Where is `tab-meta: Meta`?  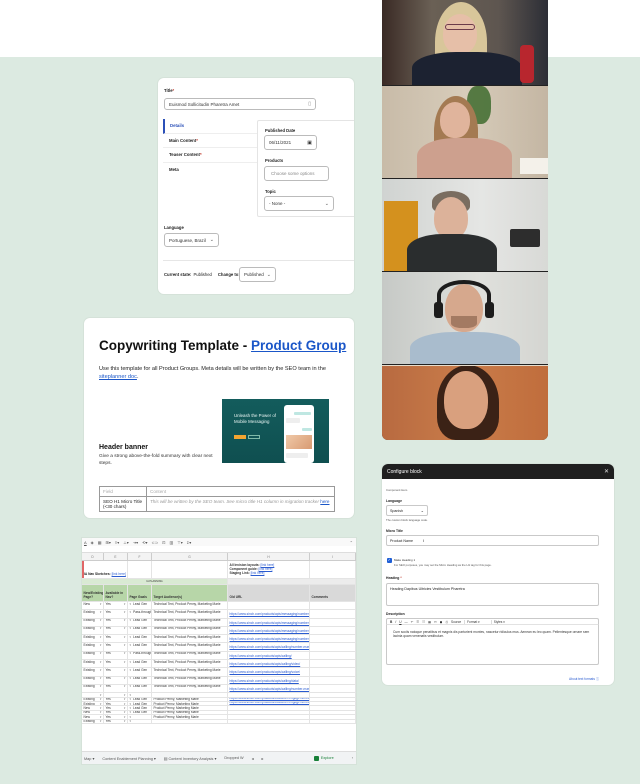 tab-meta: Meta is located at coordinates (211, 170).